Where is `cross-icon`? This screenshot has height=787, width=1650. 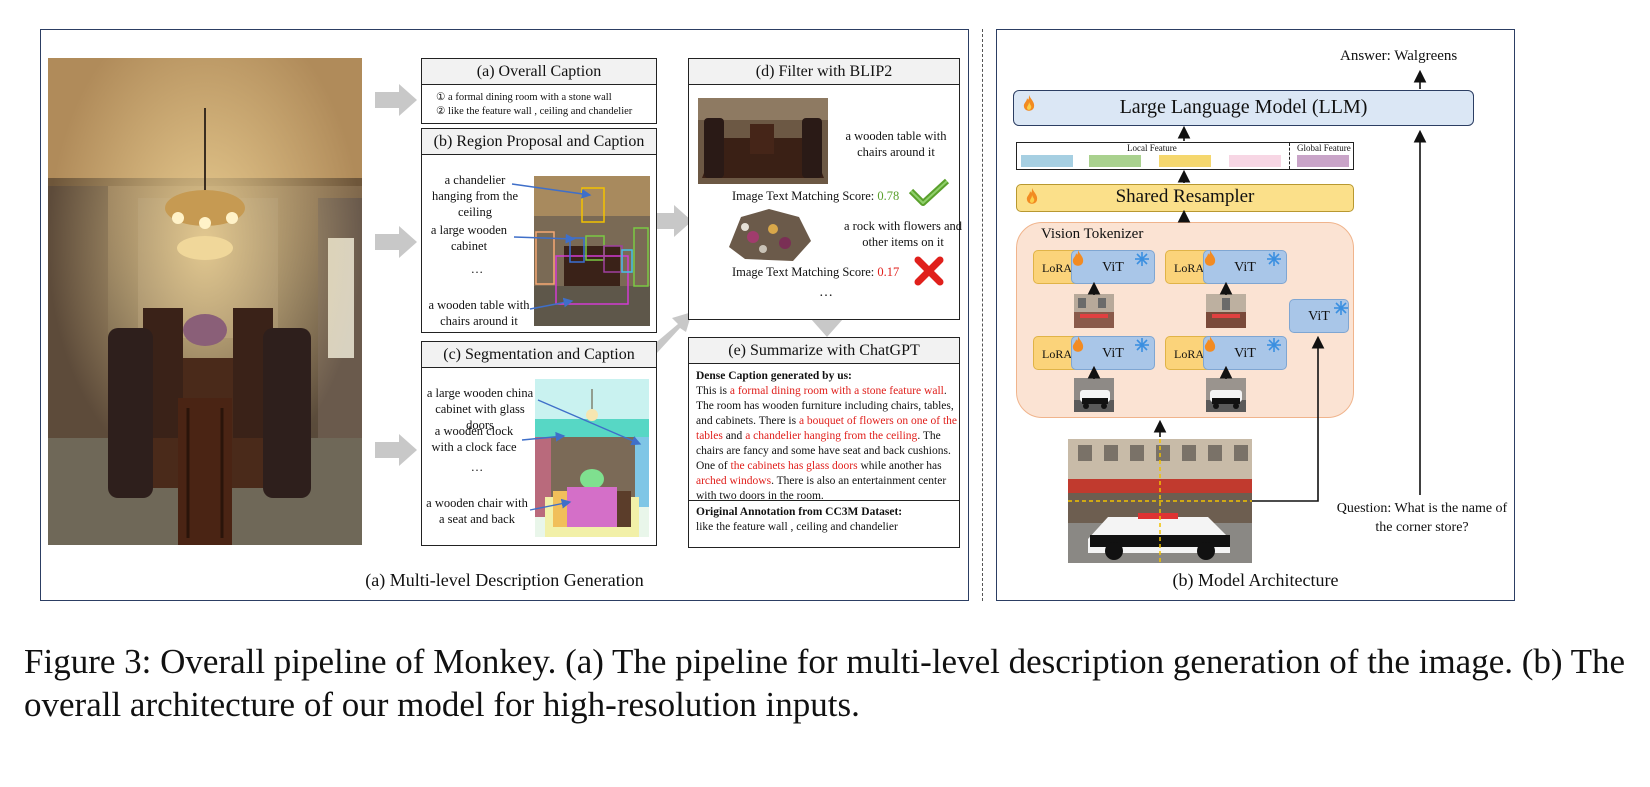
cross-icon is located at coordinates (929, 271).